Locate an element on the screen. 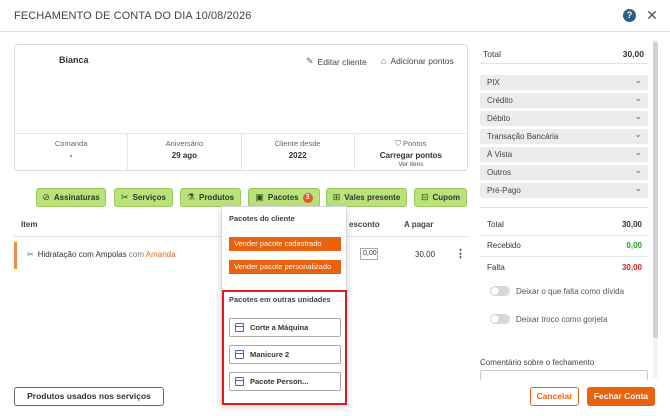 This screenshot has width=670, height=416. service-name: Hidratação com Ampolas is located at coordinates (82, 254).